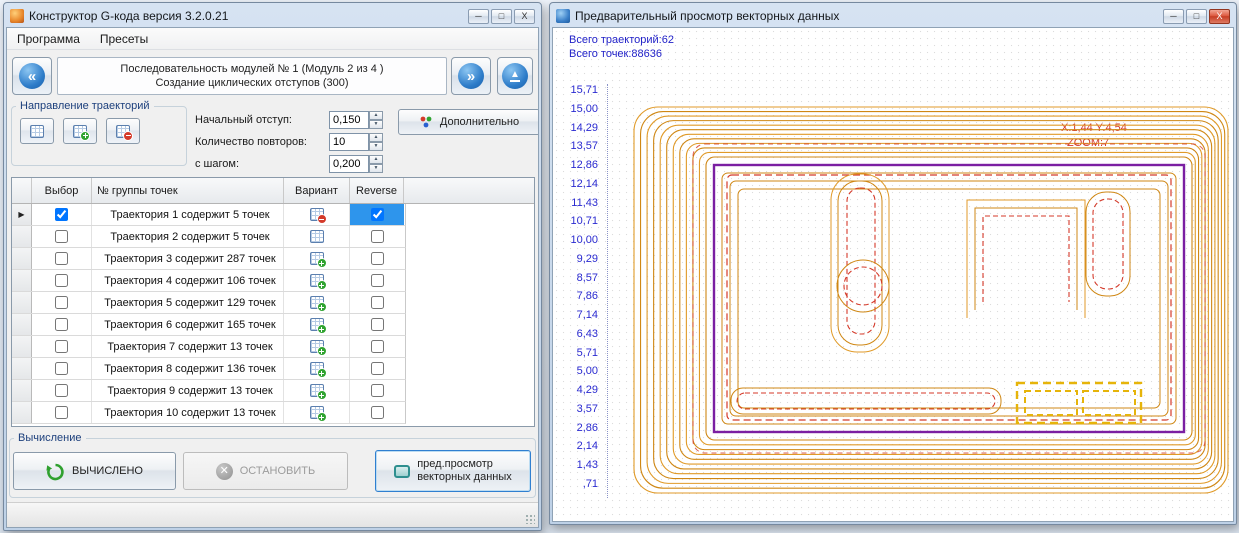 The image size is (1239, 533). What do you see at coordinates (188, 280) in the screenshot?
I see `trajectory-label: Траектория 4 содержит 106 точек` at bounding box center [188, 280].